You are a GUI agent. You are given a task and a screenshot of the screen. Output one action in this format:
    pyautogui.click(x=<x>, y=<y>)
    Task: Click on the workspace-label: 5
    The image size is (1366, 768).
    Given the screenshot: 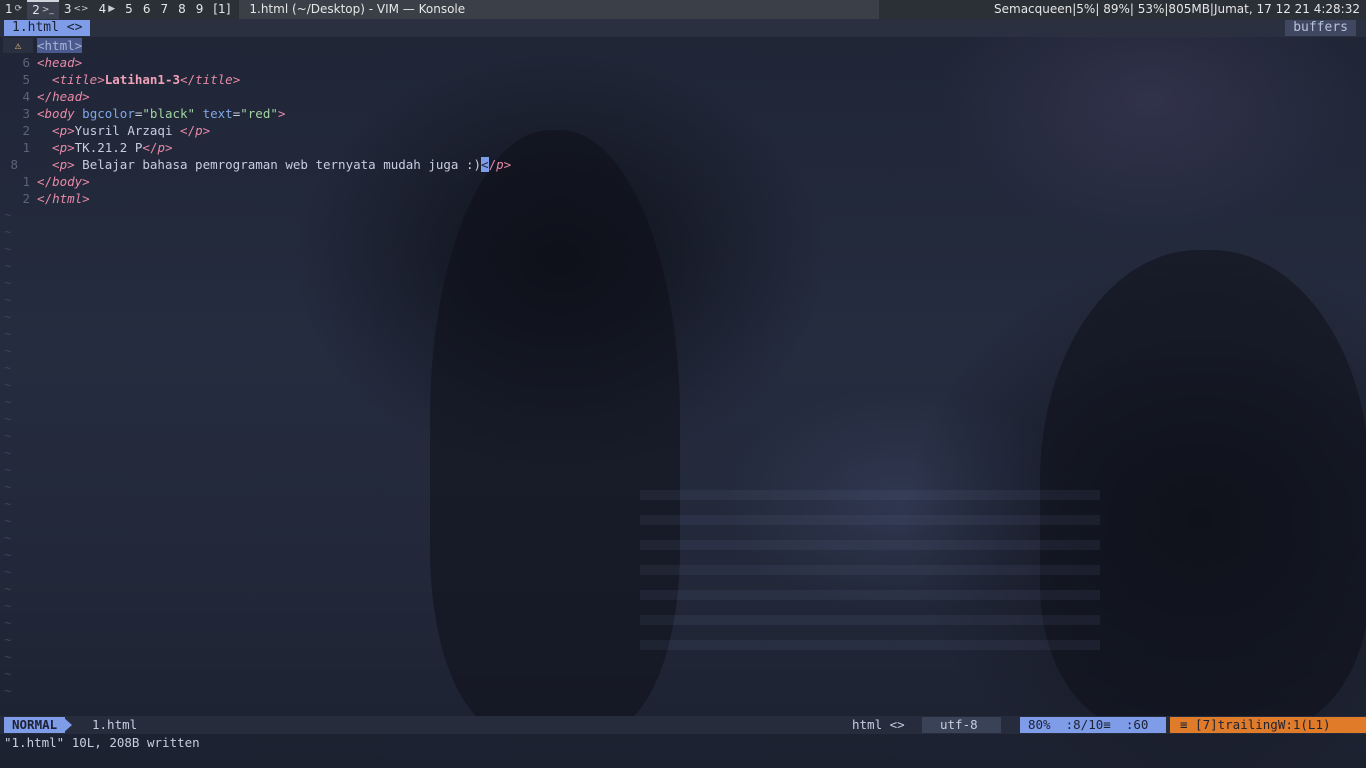 What is the action you would take?
    pyautogui.click(x=129, y=9)
    